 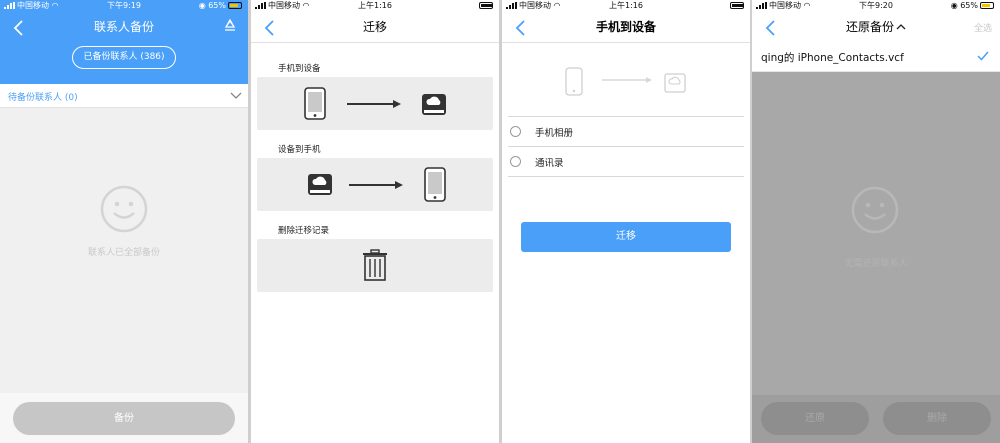 I want to click on option-photo-album: 手机相册, so click(x=626, y=132).